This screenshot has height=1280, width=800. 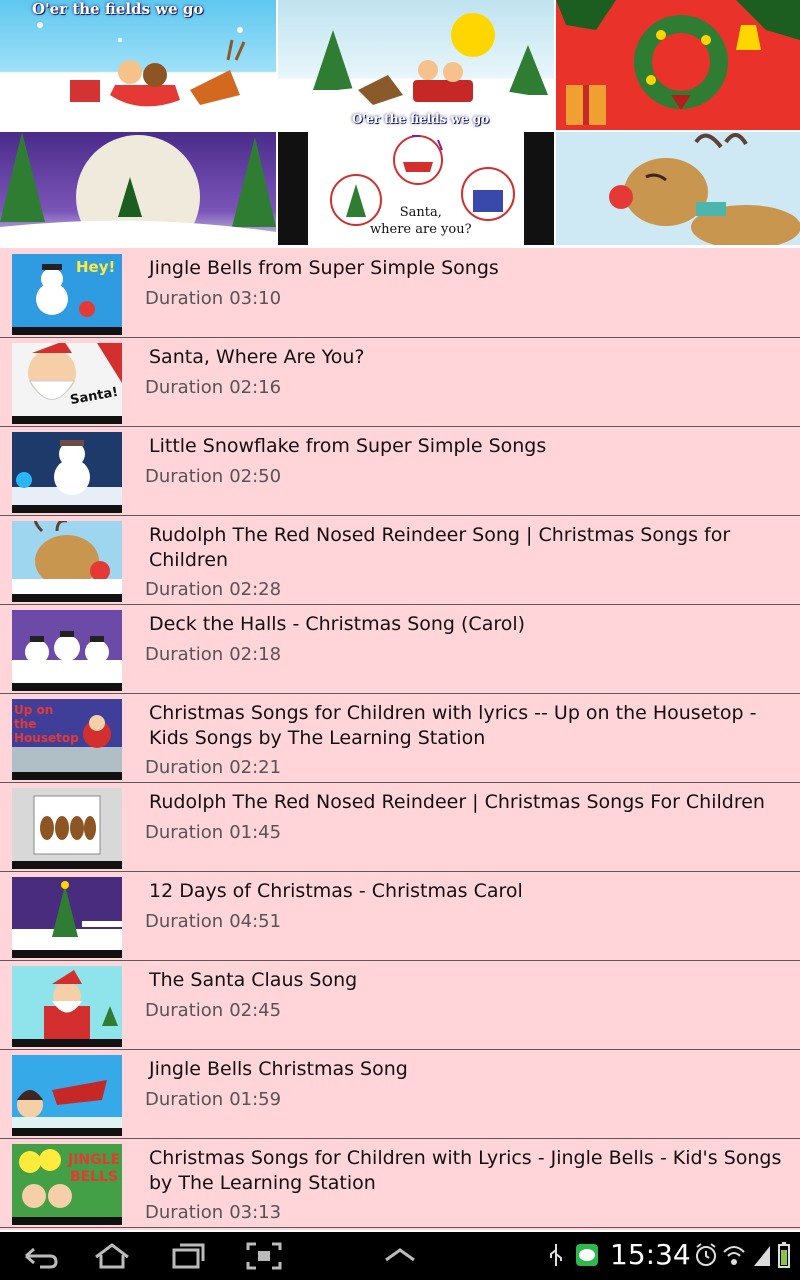 I want to click on thumbnail-image: Santa!, so click(x=67, y=379).